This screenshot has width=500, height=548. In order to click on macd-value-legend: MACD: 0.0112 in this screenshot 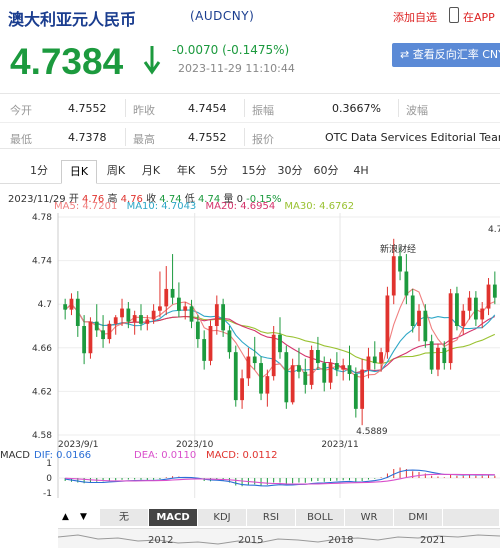, I will do `click(242, 455)`.